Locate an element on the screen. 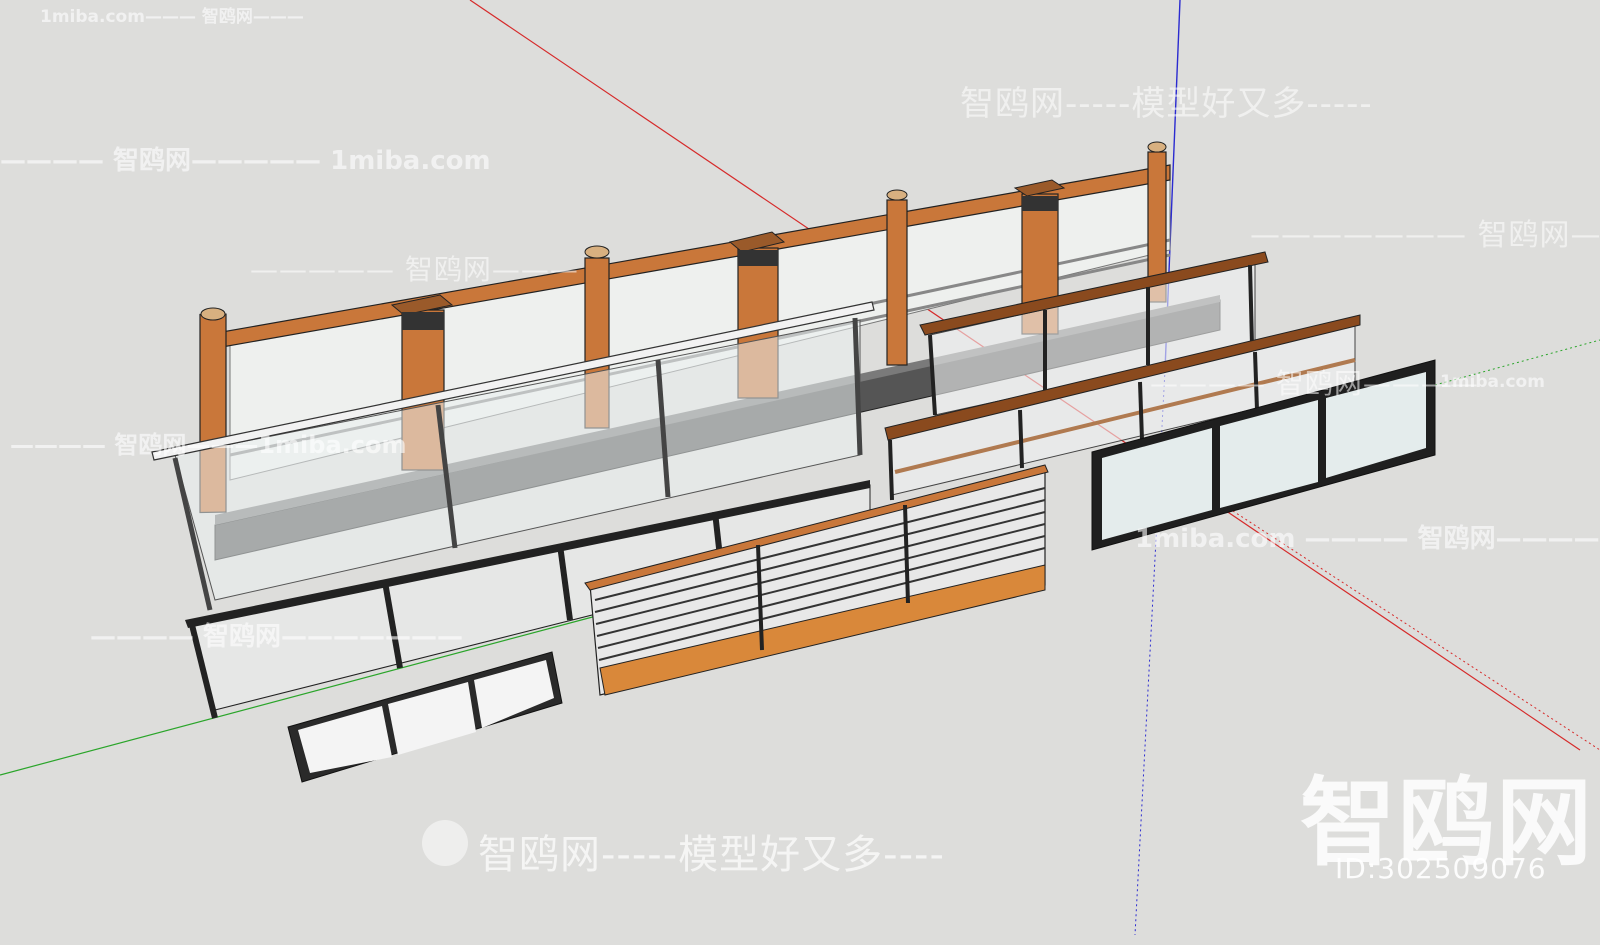 The image size is (1600, 945). wood-railing-1-post is located at coordinates (1251, 305).